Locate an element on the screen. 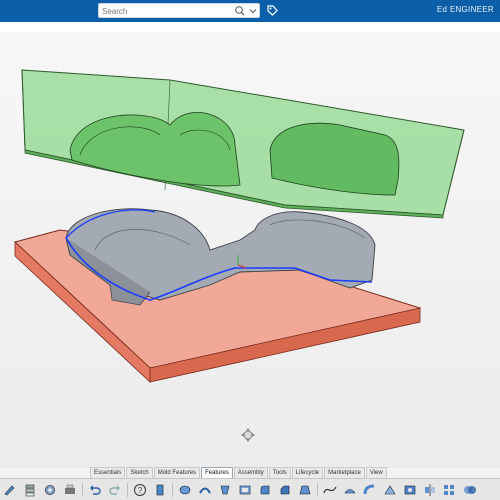  command-toolbar: ? is located at coordinates (250, 489).